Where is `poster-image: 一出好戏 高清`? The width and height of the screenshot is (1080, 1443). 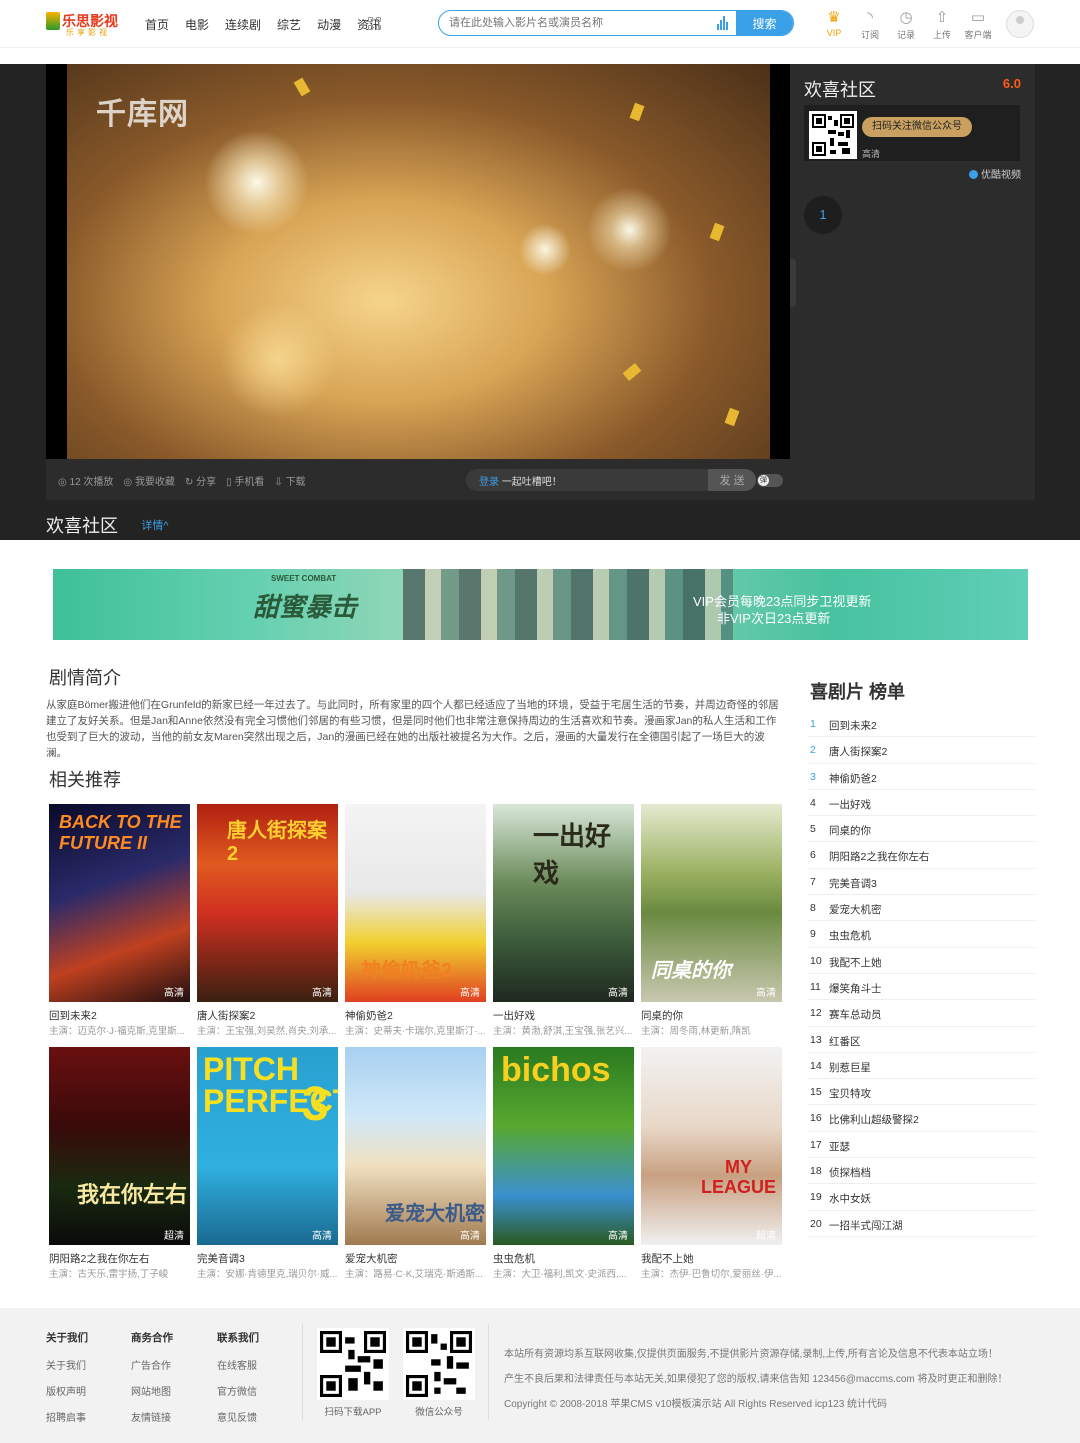
poster-image: 一出好戏 高清 is located at coordinates (563, 903).